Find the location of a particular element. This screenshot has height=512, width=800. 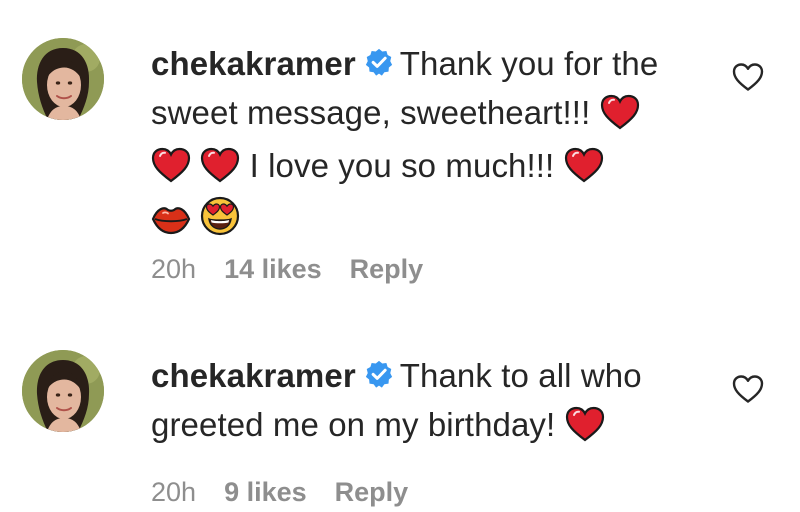

comment-text-line-3: I love you so much!!! is located at coordinates (402, 165).